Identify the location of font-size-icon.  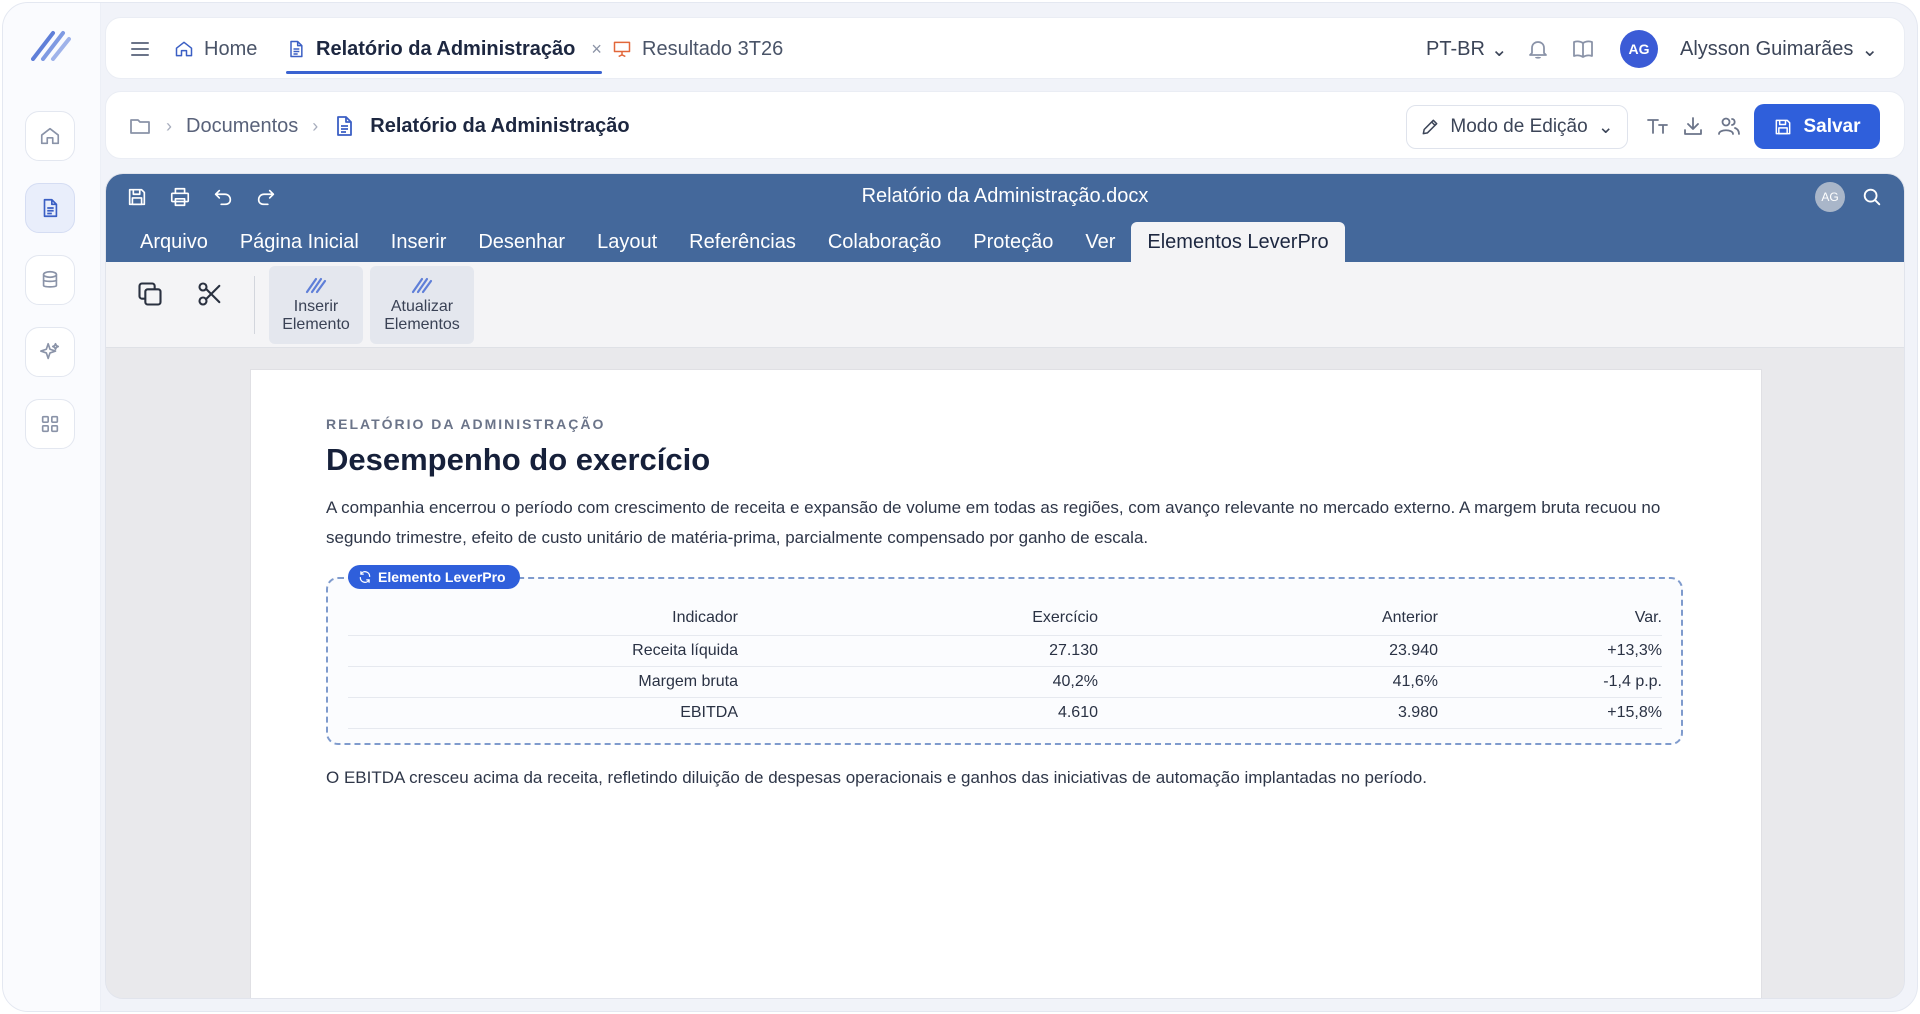
(1658, 126).